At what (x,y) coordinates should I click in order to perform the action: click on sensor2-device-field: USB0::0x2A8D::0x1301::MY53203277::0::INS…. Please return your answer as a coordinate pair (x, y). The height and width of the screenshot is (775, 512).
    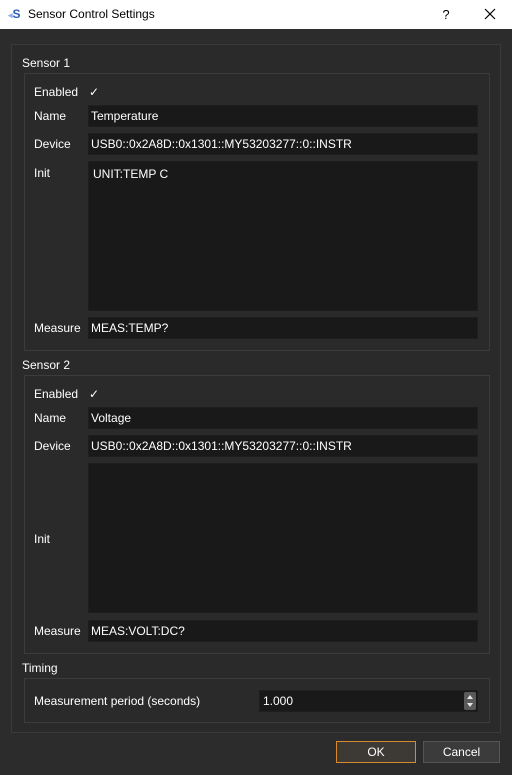
    Looking at the image, I should click on (283, 446).